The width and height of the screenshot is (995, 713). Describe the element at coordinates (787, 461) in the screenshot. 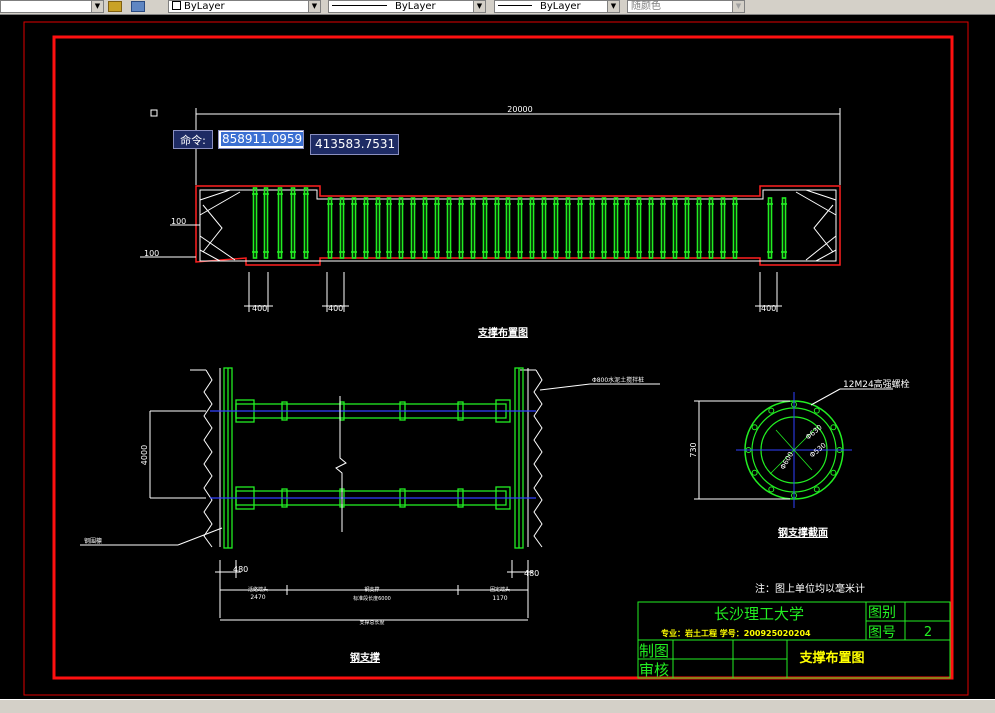

I see `detail-dim-c: Φ600` at that location.